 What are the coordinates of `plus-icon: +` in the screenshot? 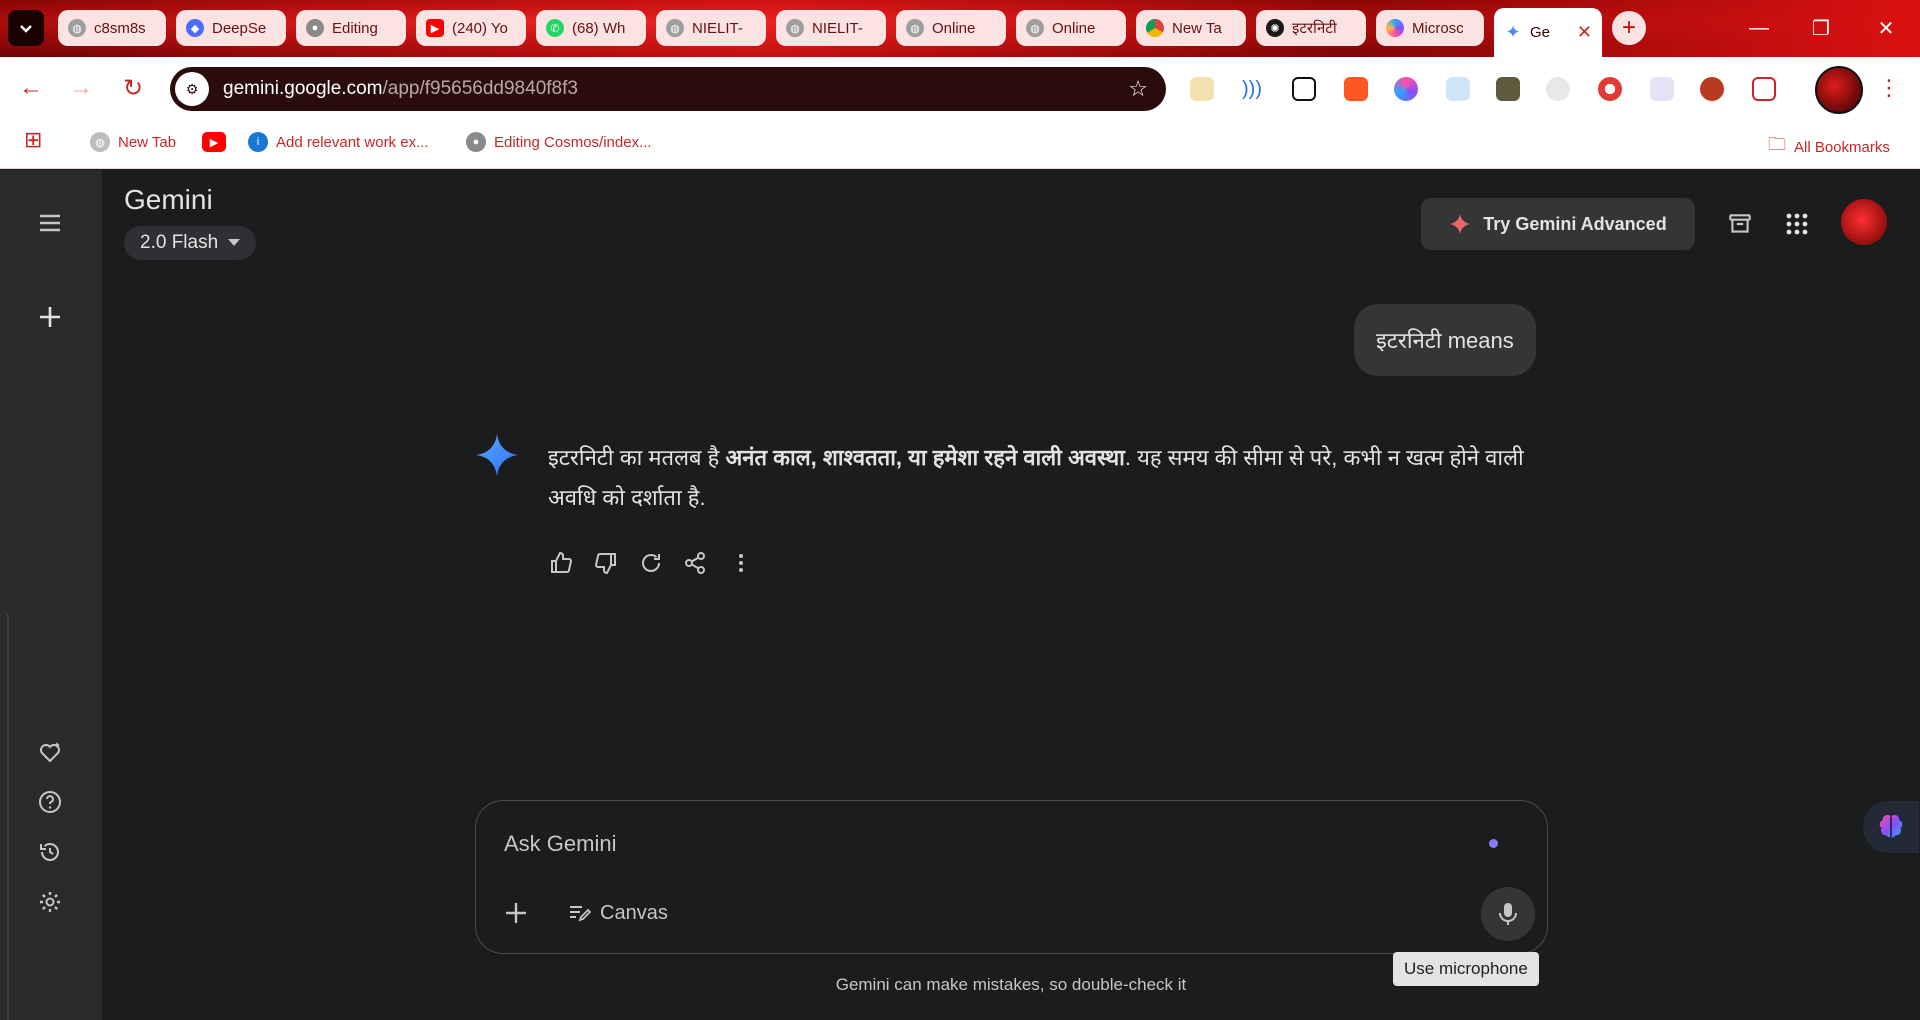 It's located at (1628, 27).